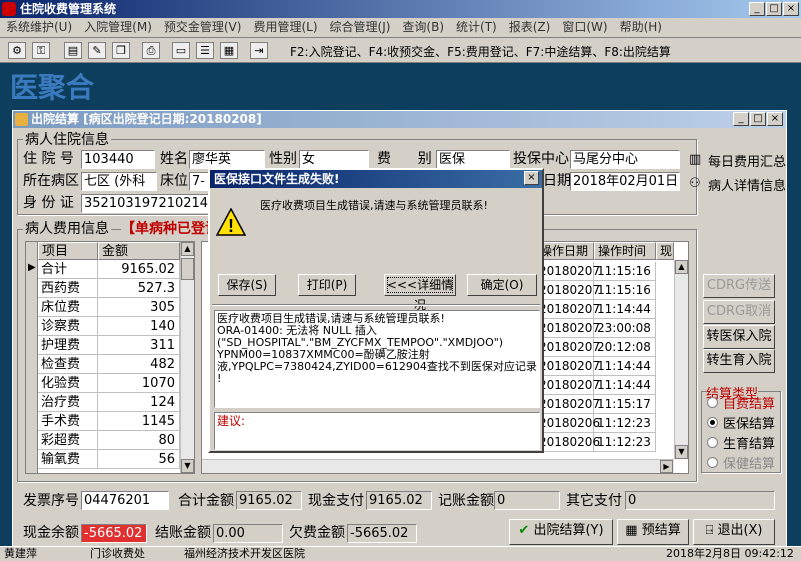 The width and height of the screenshot is (801, 561). Describe the element at coordinates (473, 159) in the screenshot. I see `fee-type-field: 医保` at that location.